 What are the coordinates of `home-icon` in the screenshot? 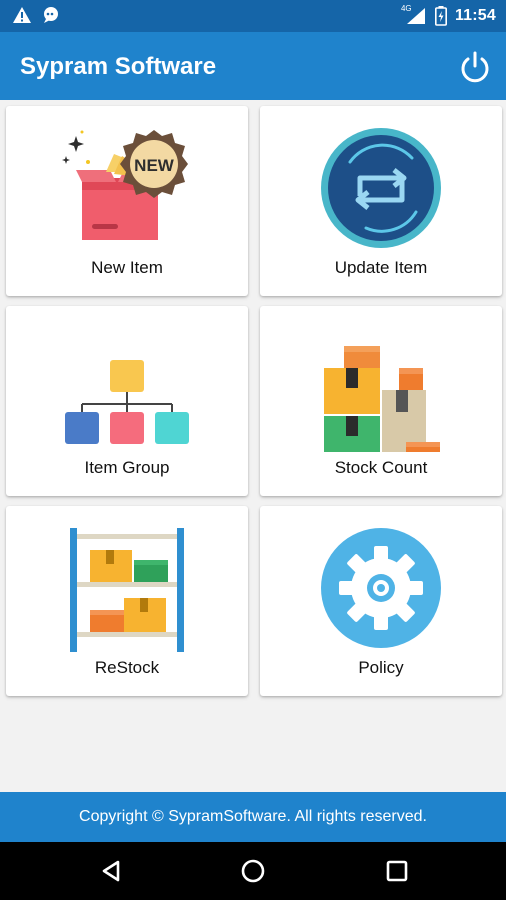 It's located at (253, 871).